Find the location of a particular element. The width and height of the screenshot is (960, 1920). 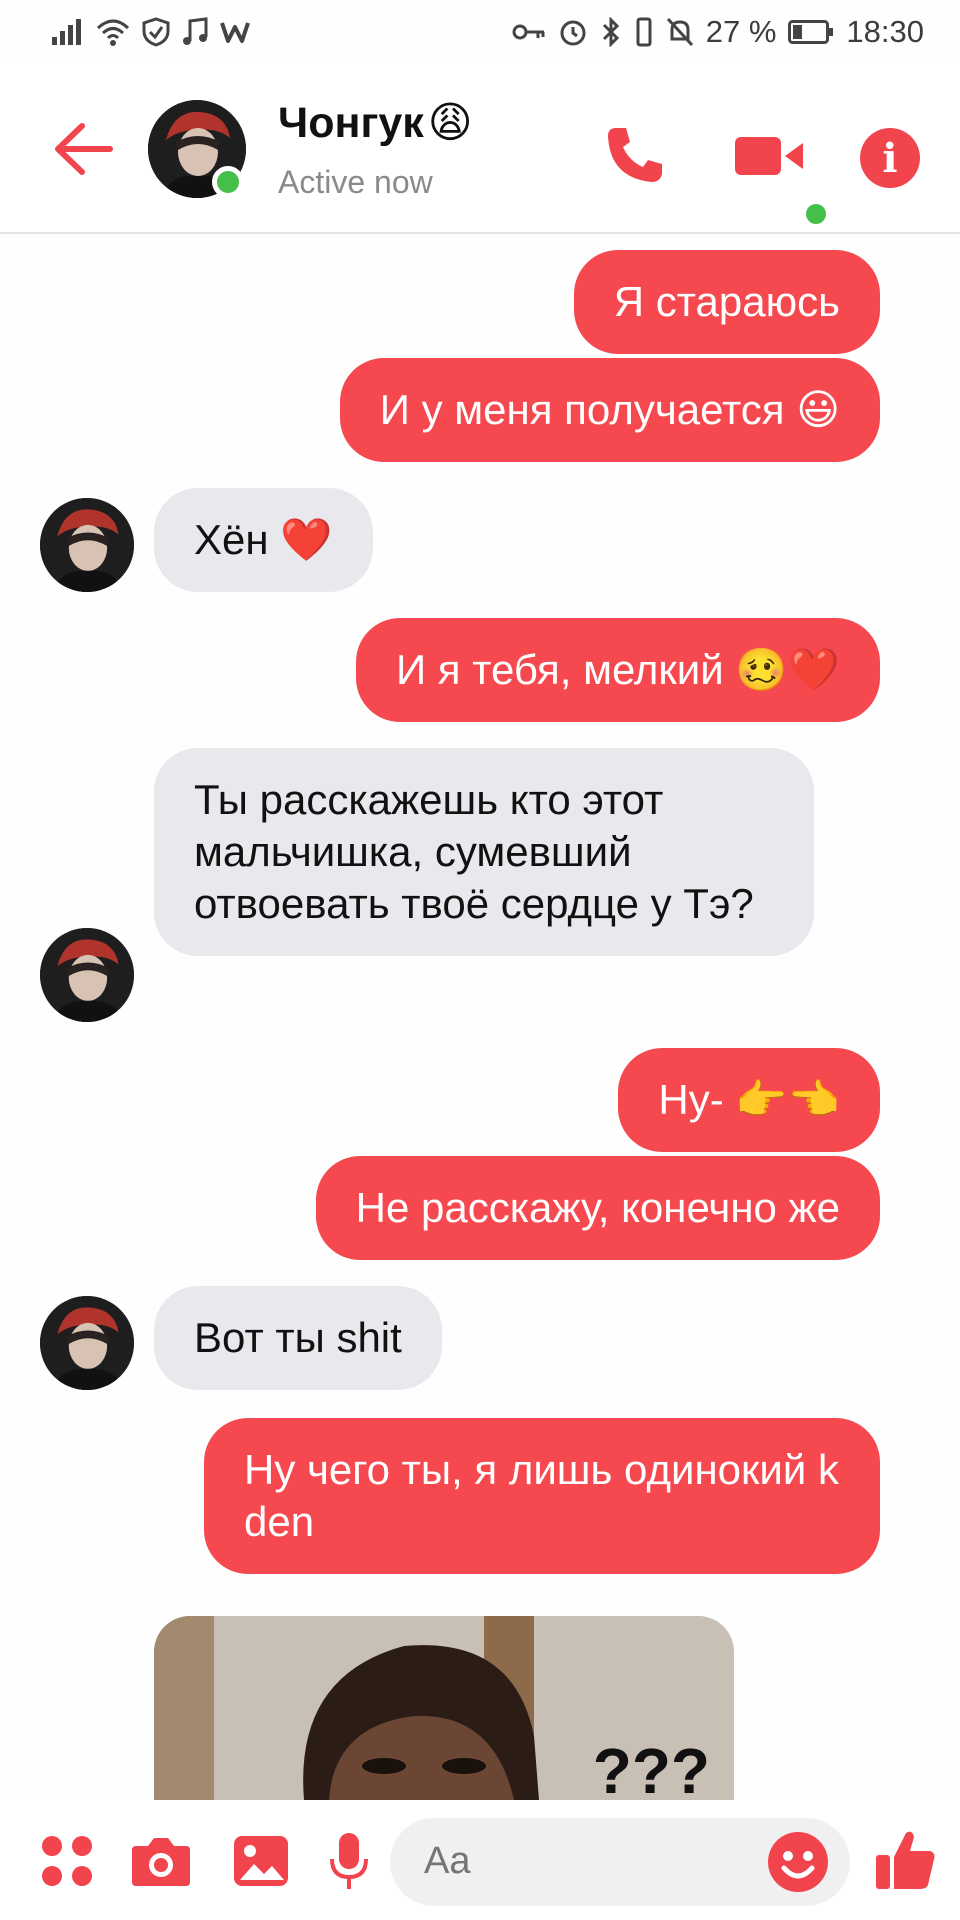

back-arrow-icon is located at coordinates (83, 149).